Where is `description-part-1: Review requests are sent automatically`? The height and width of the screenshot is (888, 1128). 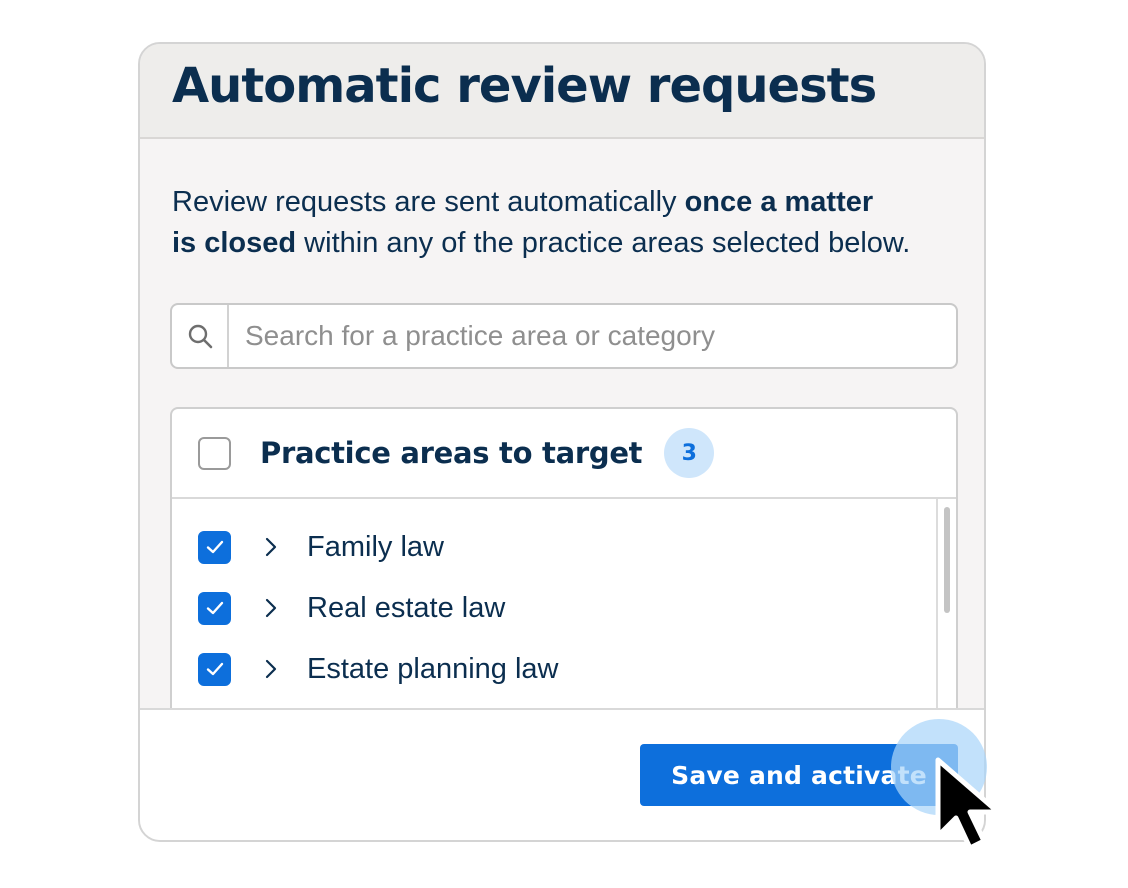 description-part-1: Review requests are sent automatically is located at coordinates (428, 202).